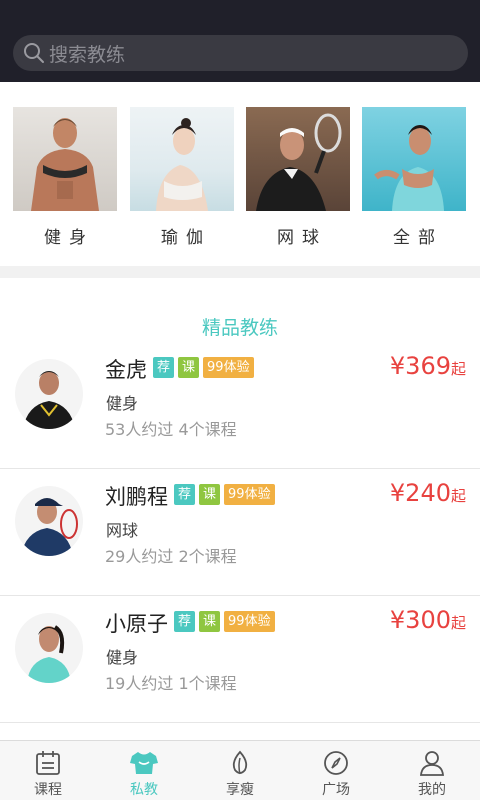  What do you see at coordinates (48, 763) in the screenshot?
I see `calendar-icon` at bounding box center [48, 763].